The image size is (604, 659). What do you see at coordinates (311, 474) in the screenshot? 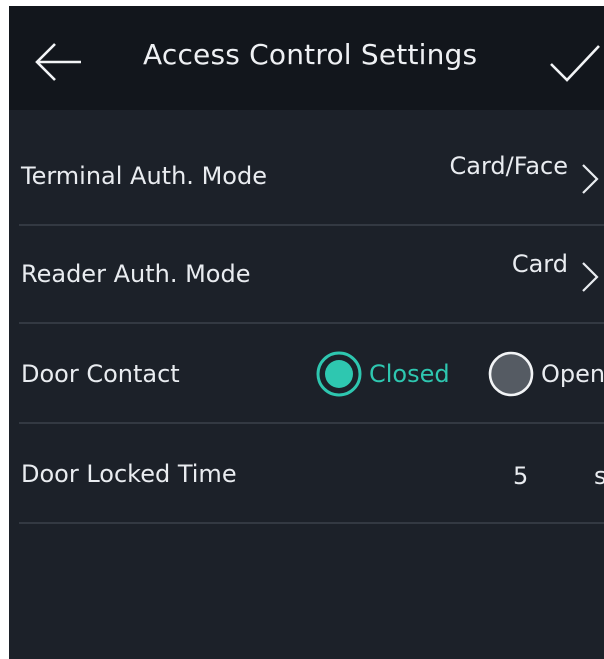
I see `door-locked-time-row: Door Locked Time 5 s` at bounding box center [311, 474].